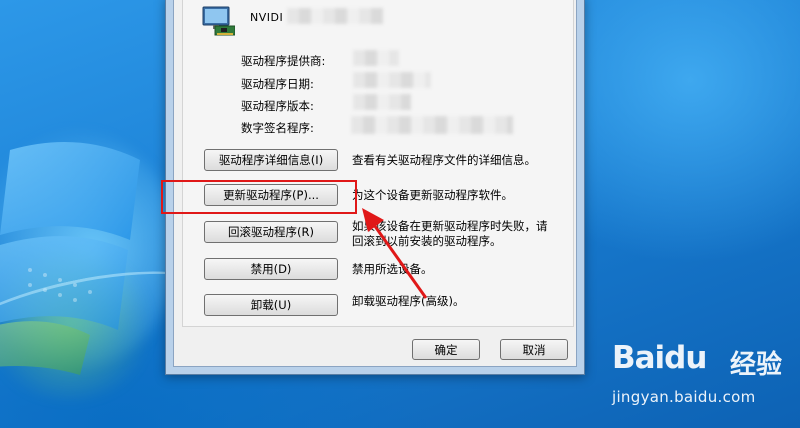  Describe the element at coordinates (271, 160) in the screenshot. I see `driver-details-button: 驱动程序详细信息(I)` at that location.